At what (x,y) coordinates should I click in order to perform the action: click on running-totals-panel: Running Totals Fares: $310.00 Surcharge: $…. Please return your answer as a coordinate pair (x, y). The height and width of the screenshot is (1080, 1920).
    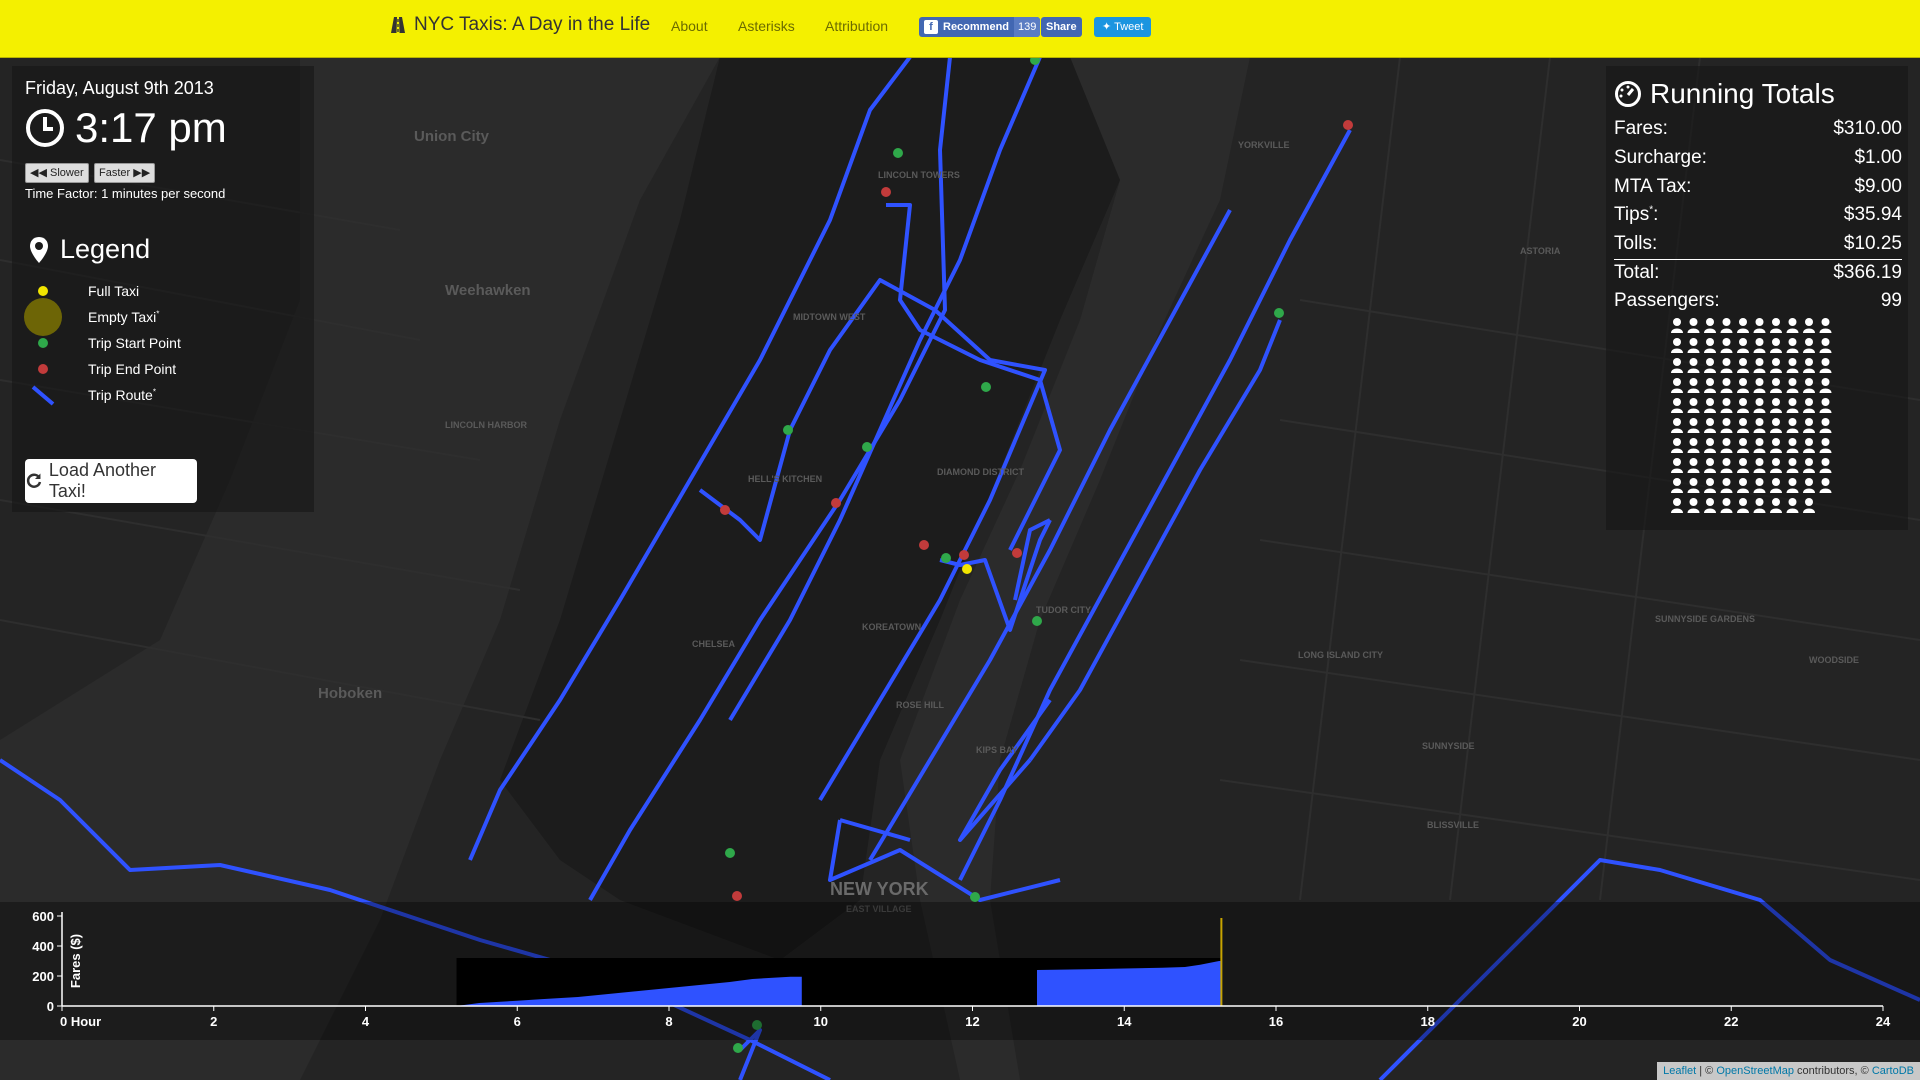
    Looking at the image, I should click on (1757, 298).